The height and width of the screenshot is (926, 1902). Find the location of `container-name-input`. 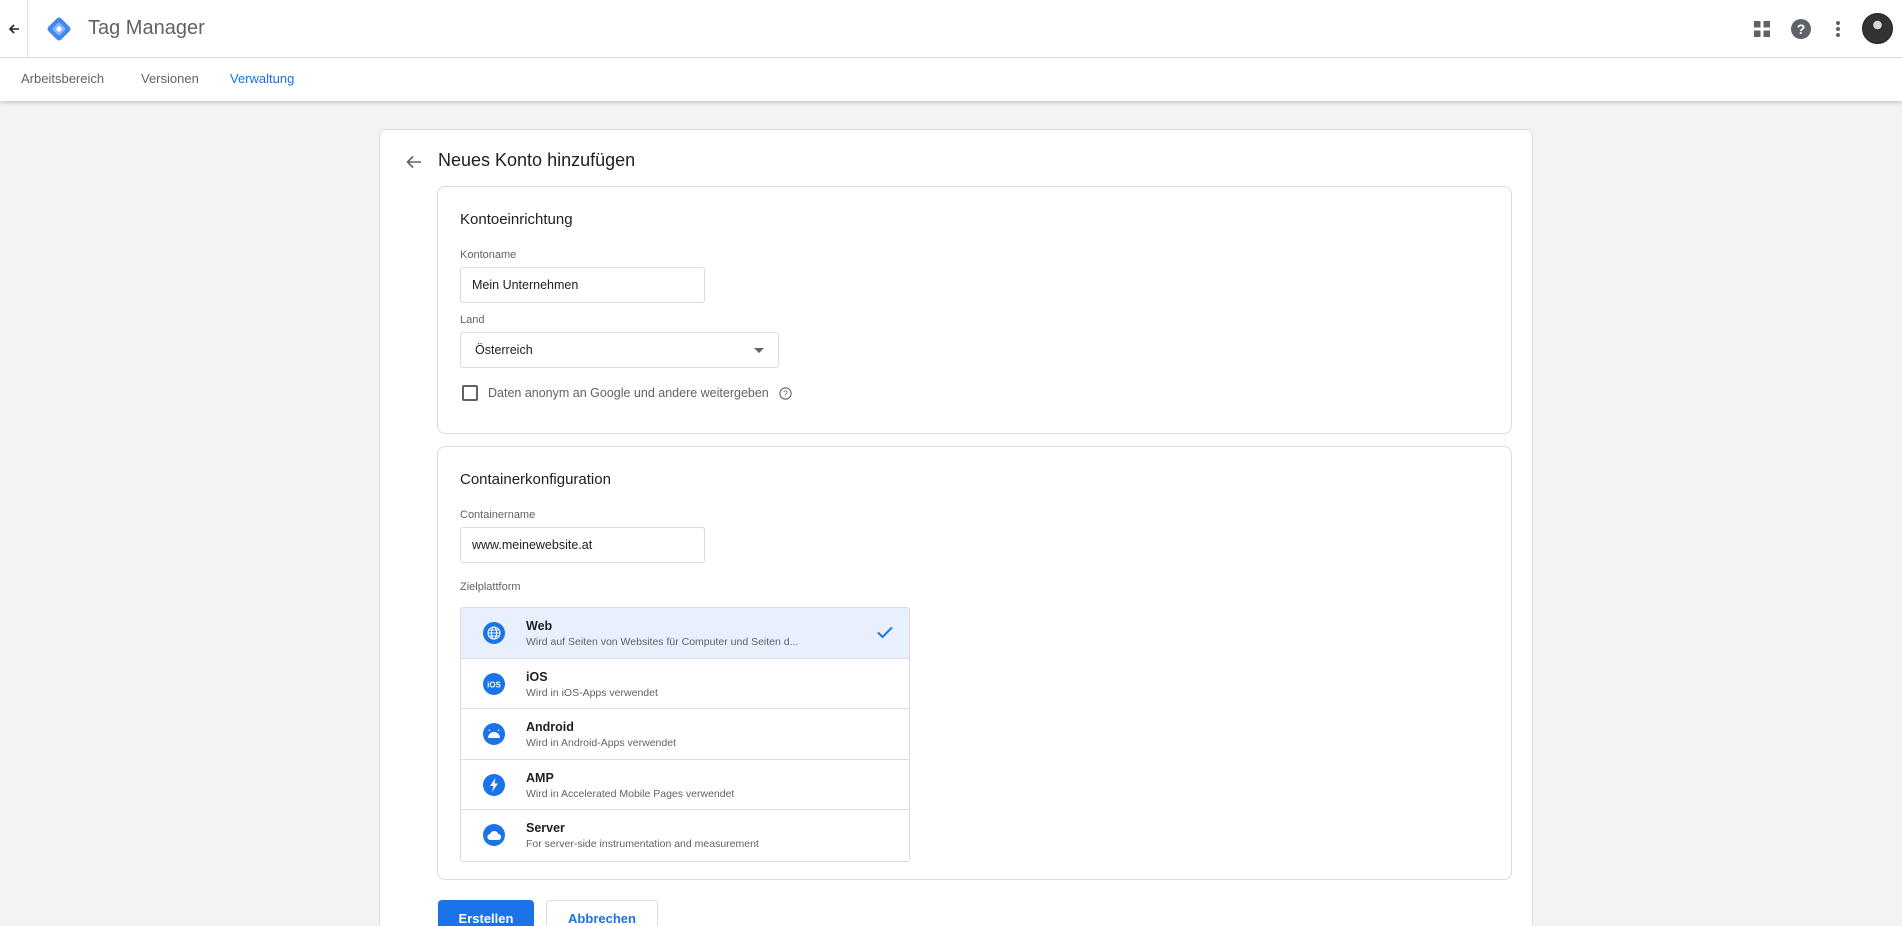

container-name-input is located at coordinates (582, 545).